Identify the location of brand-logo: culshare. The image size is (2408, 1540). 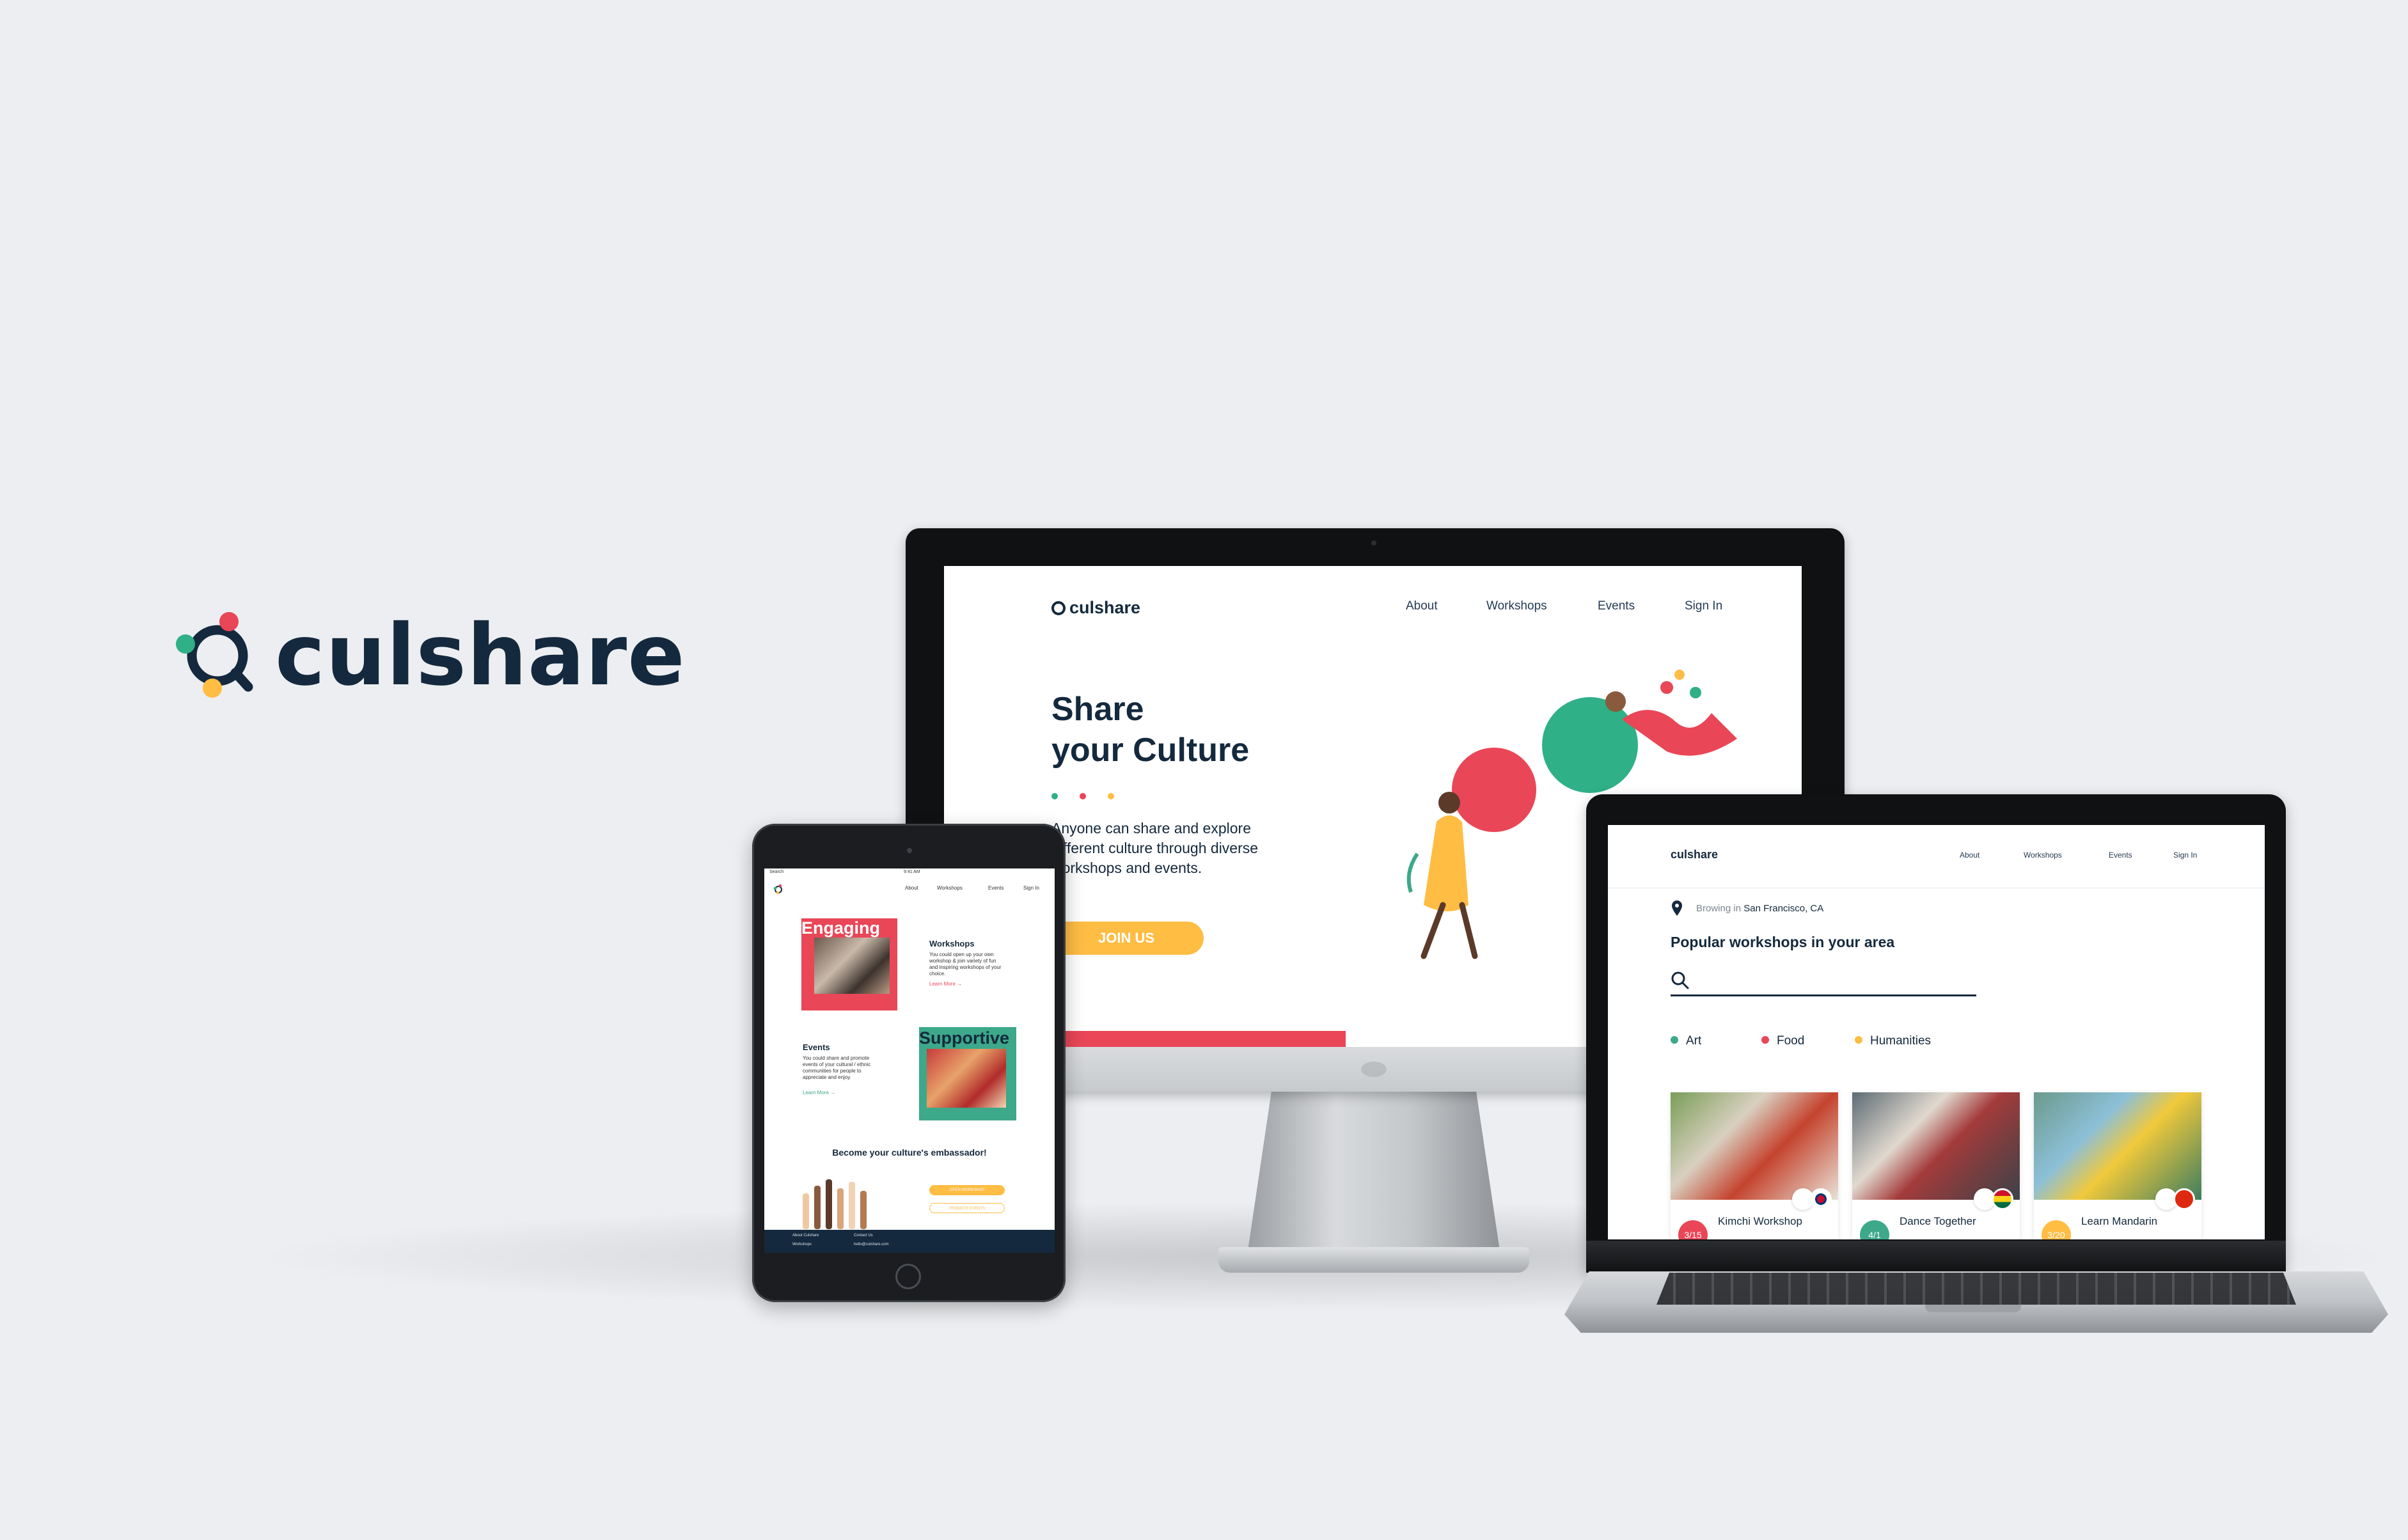
(429, 655).